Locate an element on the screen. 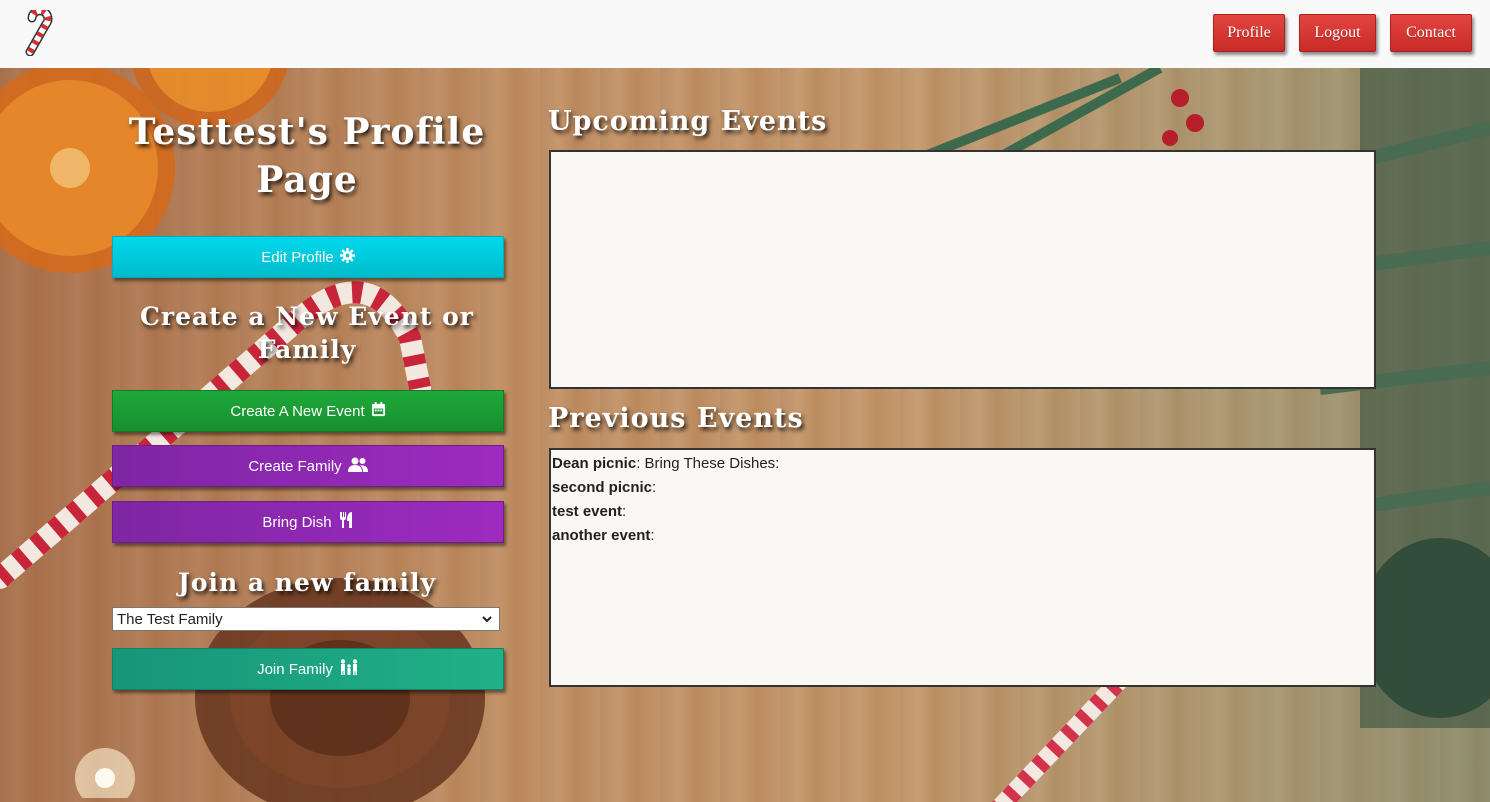  event-list-item: second picnic: is located at coordinates (963, 488).